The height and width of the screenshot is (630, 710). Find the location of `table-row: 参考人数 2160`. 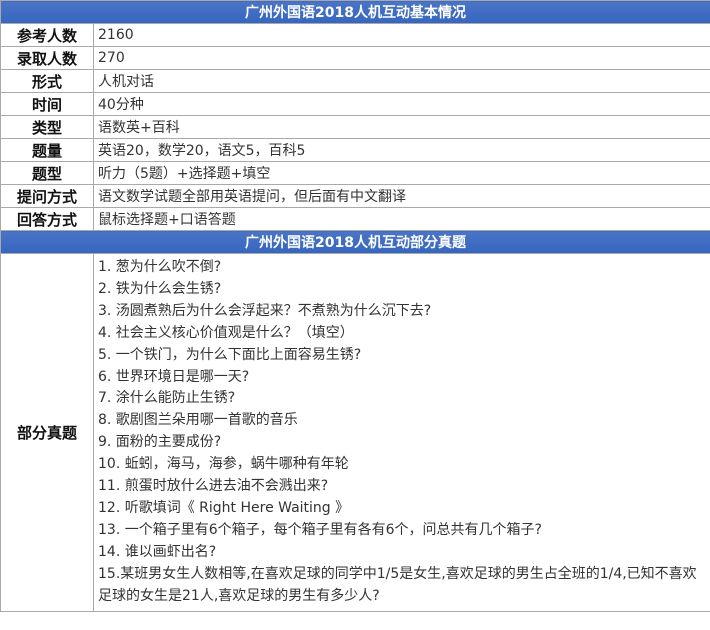

table-row: 参考人数 2160 is located at coordinates (355, 35).